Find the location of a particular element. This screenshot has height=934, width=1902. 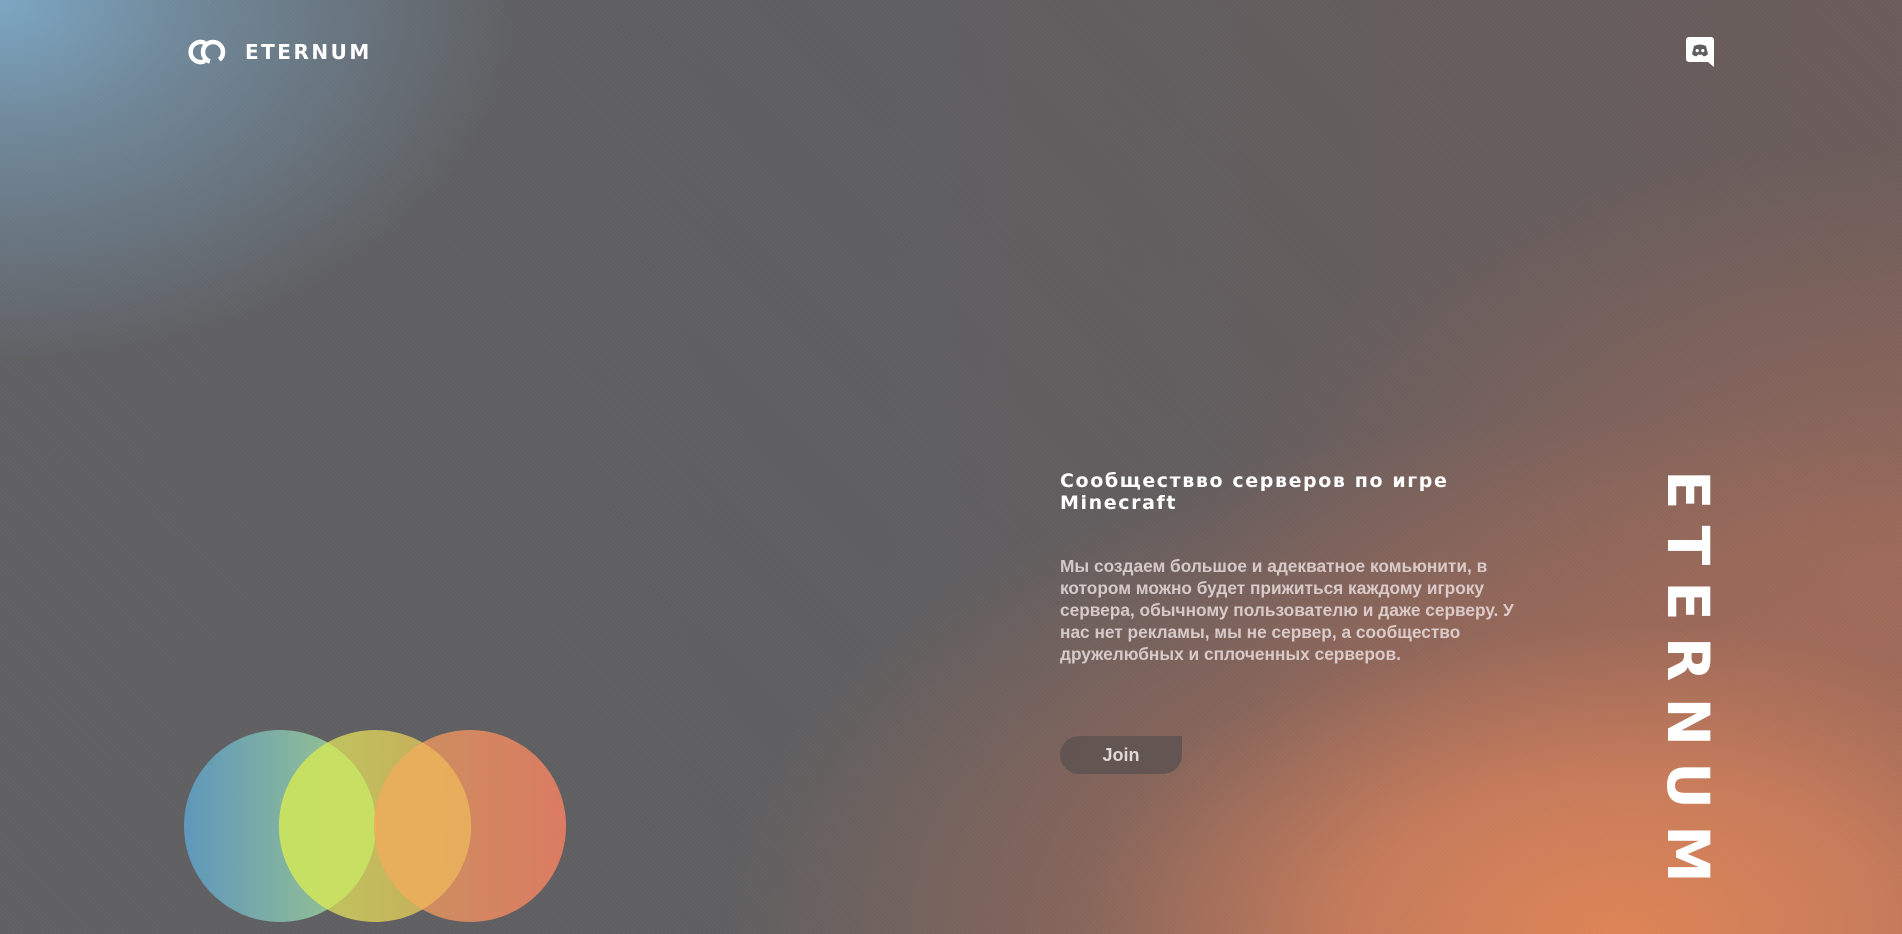

hero-headline: Сообществво серверов по игре Minecraft is located at coordinates (1254, 492).